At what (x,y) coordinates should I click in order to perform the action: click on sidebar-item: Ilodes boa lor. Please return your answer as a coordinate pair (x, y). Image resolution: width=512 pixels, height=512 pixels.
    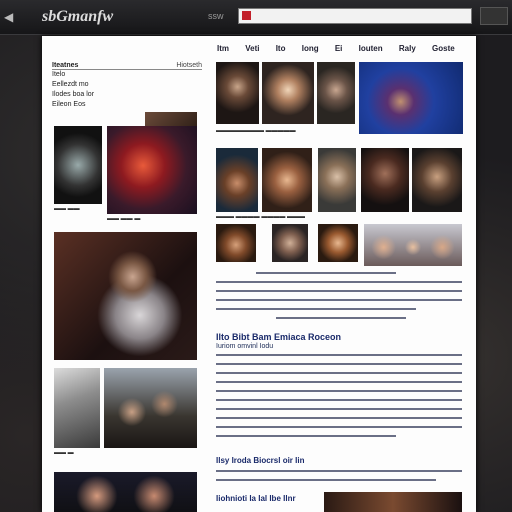
    Looking at the image, I should click on (127, 95).